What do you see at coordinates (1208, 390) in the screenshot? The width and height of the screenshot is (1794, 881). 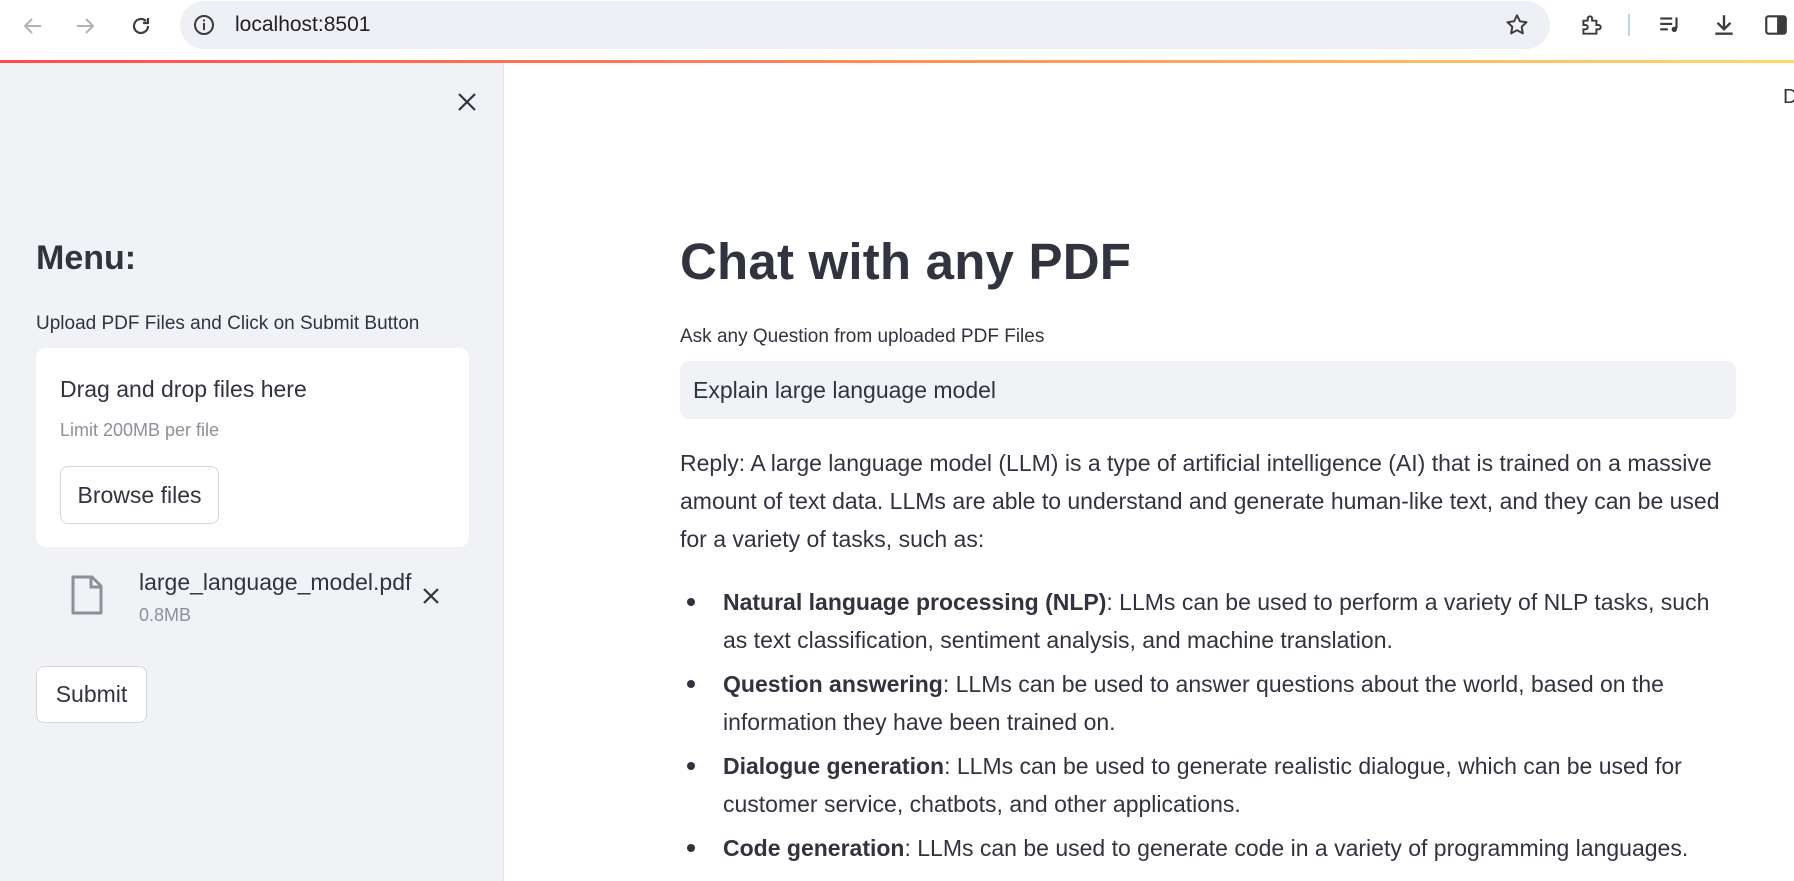 I see `question-input` at bounding box center [1208, 390].